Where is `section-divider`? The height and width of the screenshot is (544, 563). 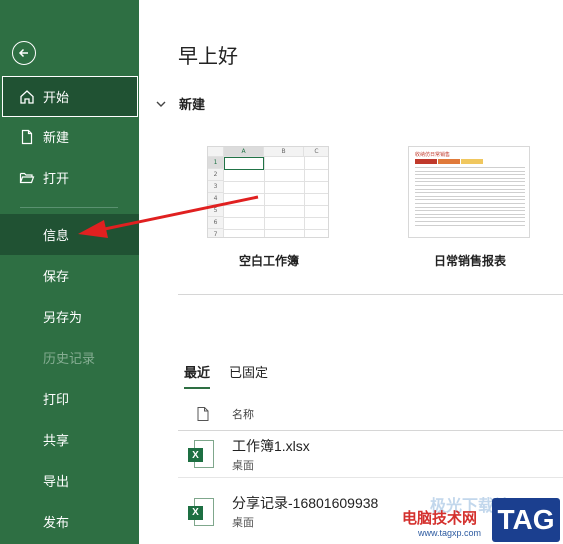
section-divider is located at coordinates (370, 294).